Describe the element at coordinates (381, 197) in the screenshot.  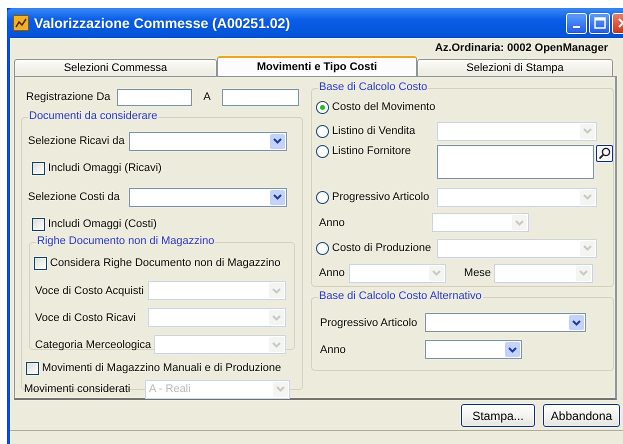
I see `radio-label: Progressivo Articolo` at that location.